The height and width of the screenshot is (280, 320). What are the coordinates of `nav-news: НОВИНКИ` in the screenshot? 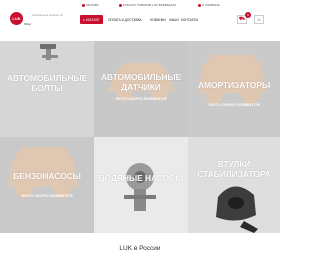 It's located at (158, 20).